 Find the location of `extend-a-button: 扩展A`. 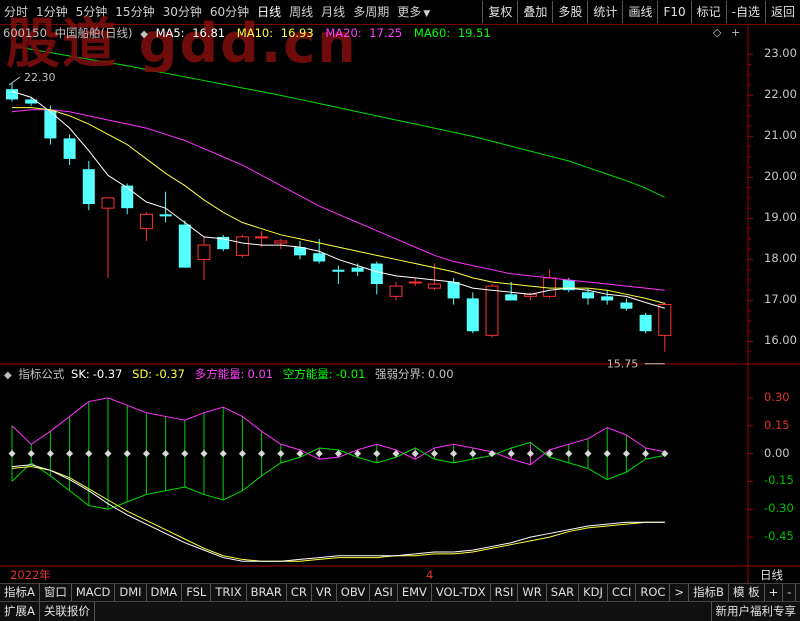

extend-a-button: 扩展A is located at coordinates (20, 611).